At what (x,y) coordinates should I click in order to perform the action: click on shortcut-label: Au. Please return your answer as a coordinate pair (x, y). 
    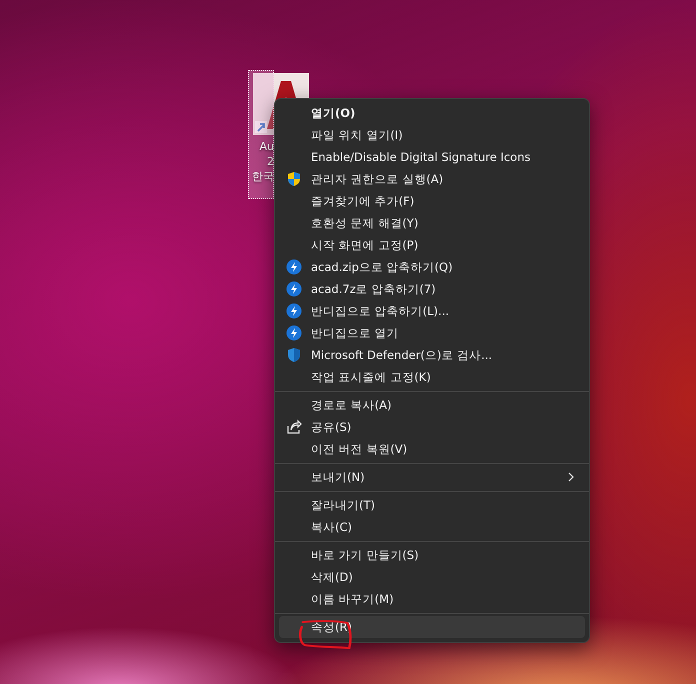
    Looking at the image, I should click on (267, 146).